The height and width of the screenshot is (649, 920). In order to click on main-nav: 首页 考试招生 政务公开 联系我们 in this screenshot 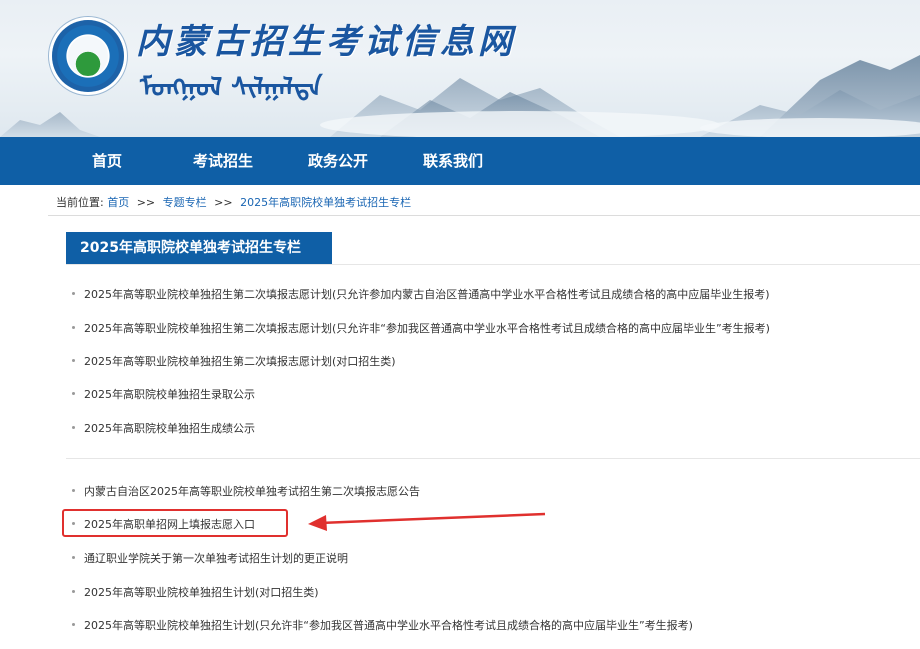, I will do `click(460, 161)`.